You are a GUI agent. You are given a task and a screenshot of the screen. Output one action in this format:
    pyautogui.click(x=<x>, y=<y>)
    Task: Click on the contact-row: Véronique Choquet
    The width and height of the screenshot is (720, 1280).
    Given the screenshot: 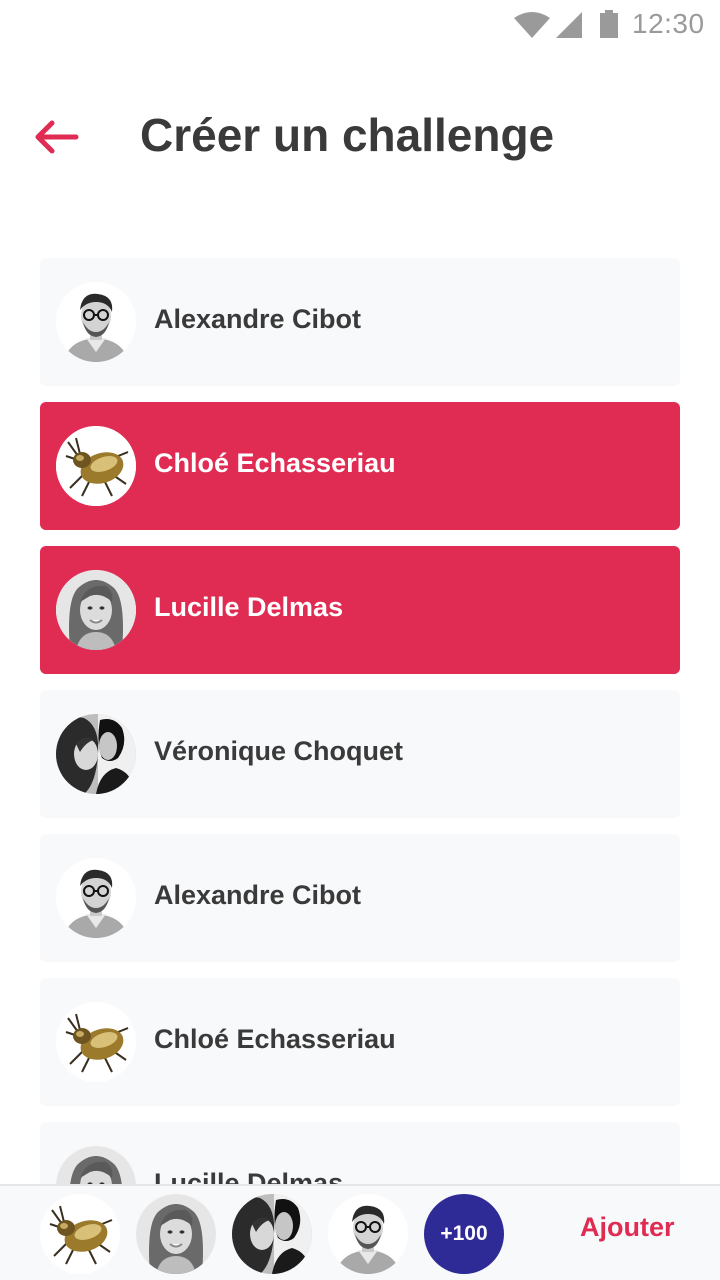 What is the action you would take?
    pyautogui.click(x=360, y=754)
    